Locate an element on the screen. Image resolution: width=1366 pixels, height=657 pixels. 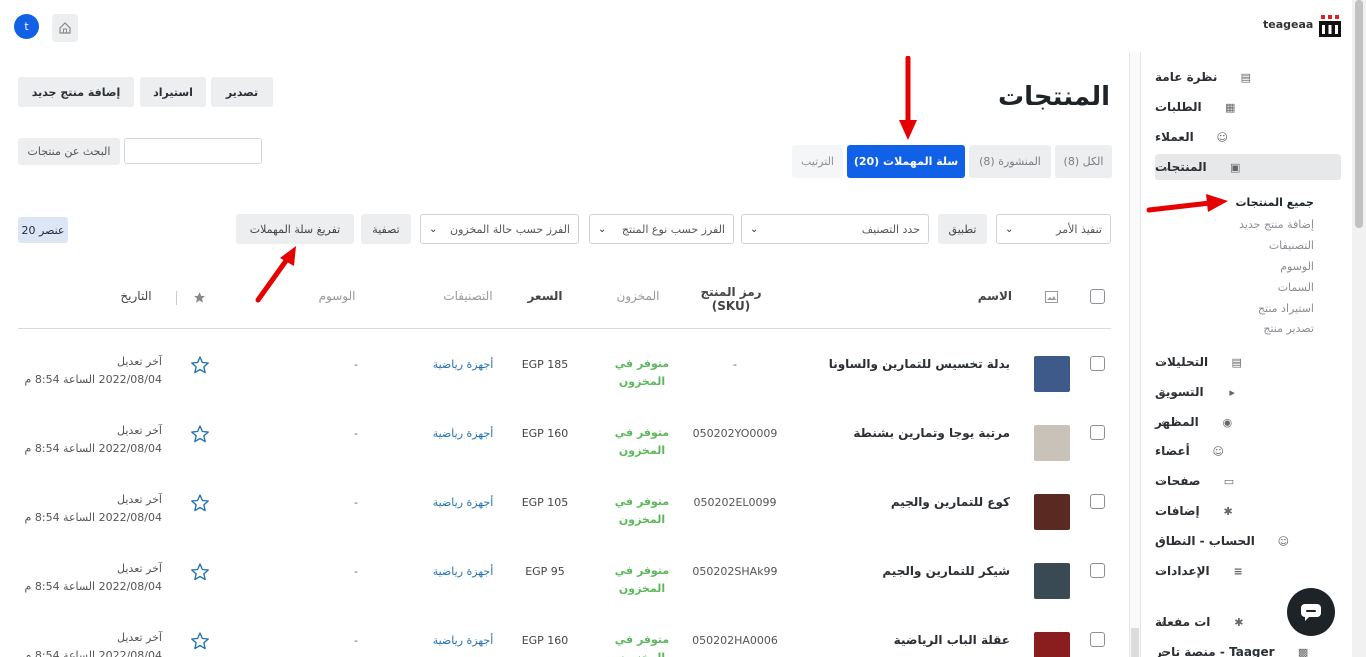
filter-button: تصفية is located at coordinates (386, 229).